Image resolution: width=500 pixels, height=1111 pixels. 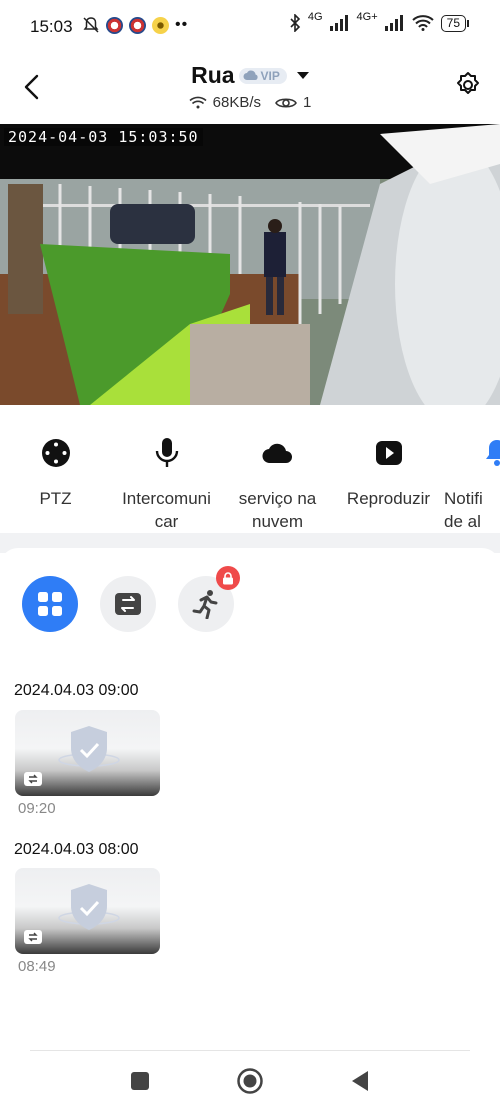 What do you see at coordinates (182, 24) in the screenshot?
I see `more-notifications-icon: ••` at bounding box center [182, 24].